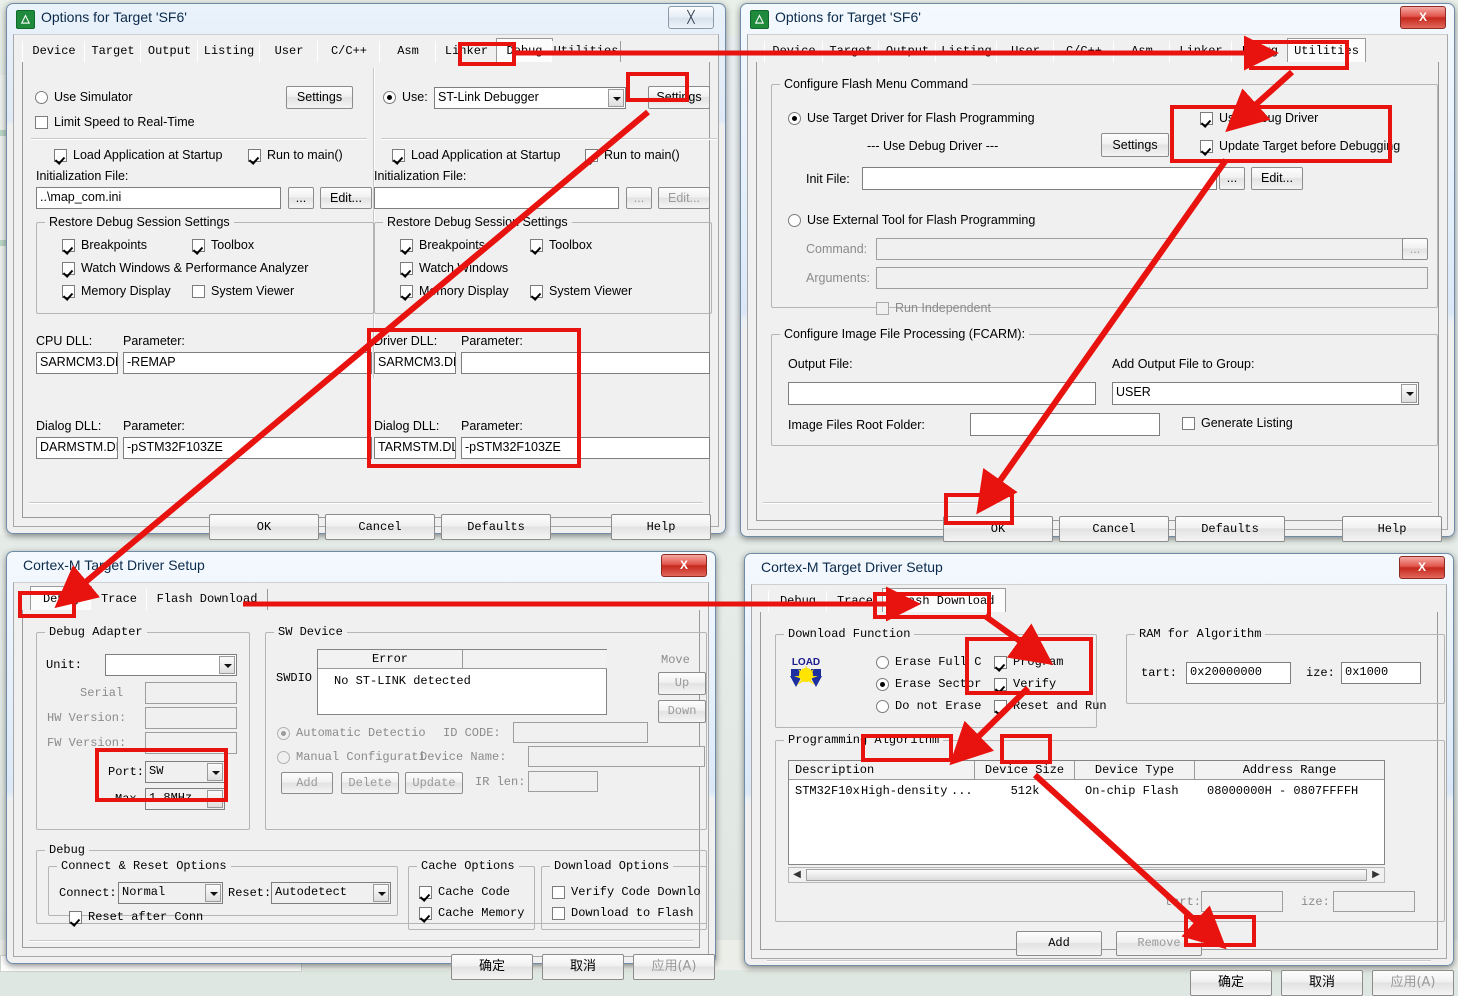 The image size is (1458, 996). Describe the element at coordinates (264, 527) in the screenshot. I see `dlg1-ok-button: OK` at that location.